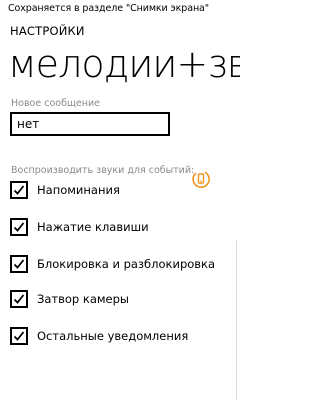 This screenshot has height=400, width=320. What do you see at coordinates (93, 227) in the screenshot?
I see `checkbox-label: Нажатие клавиши` at bounding box center [93, 227].